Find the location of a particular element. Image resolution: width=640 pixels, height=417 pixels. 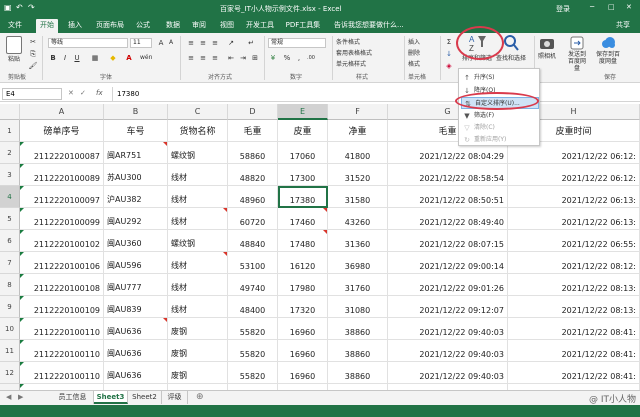

table-cell: 2021/12/22 06:13: is located at coordinates (574, 197).